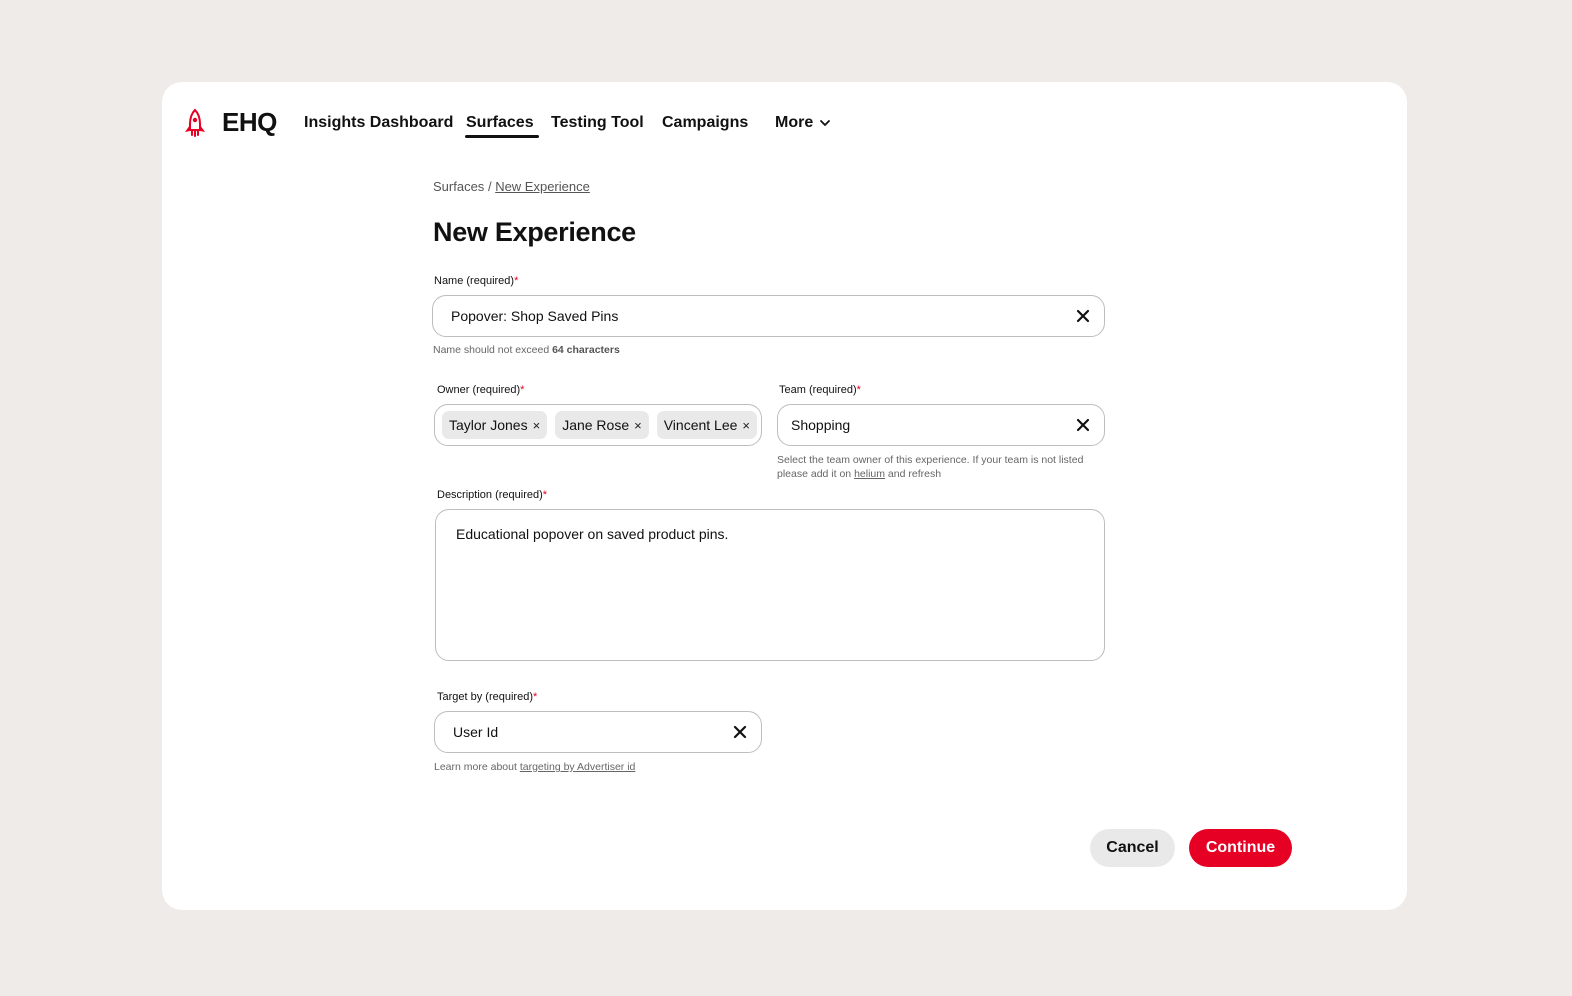  I want to click on name-input-value: Popover: Shop Saved Pins, so click(535, 316).